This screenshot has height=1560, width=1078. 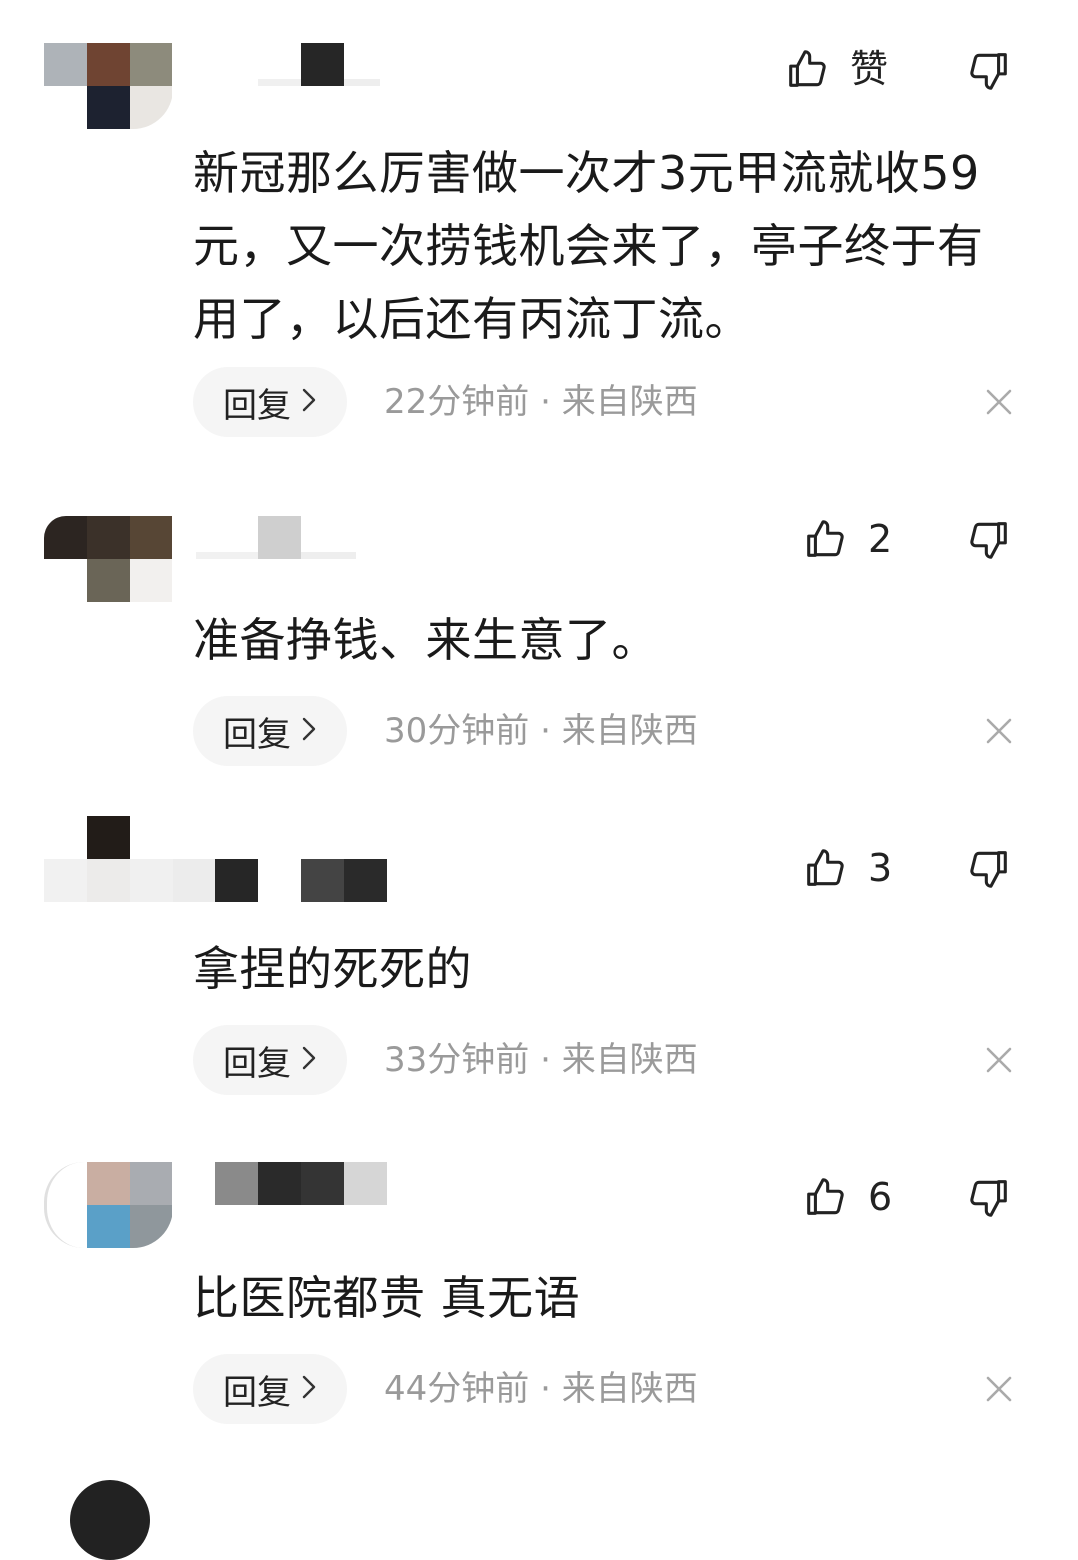 What do you see at coordinates (457, 1389) in the screenshot?
I see `comment-time: 44分钟前` at bounding box center [457, 1389].